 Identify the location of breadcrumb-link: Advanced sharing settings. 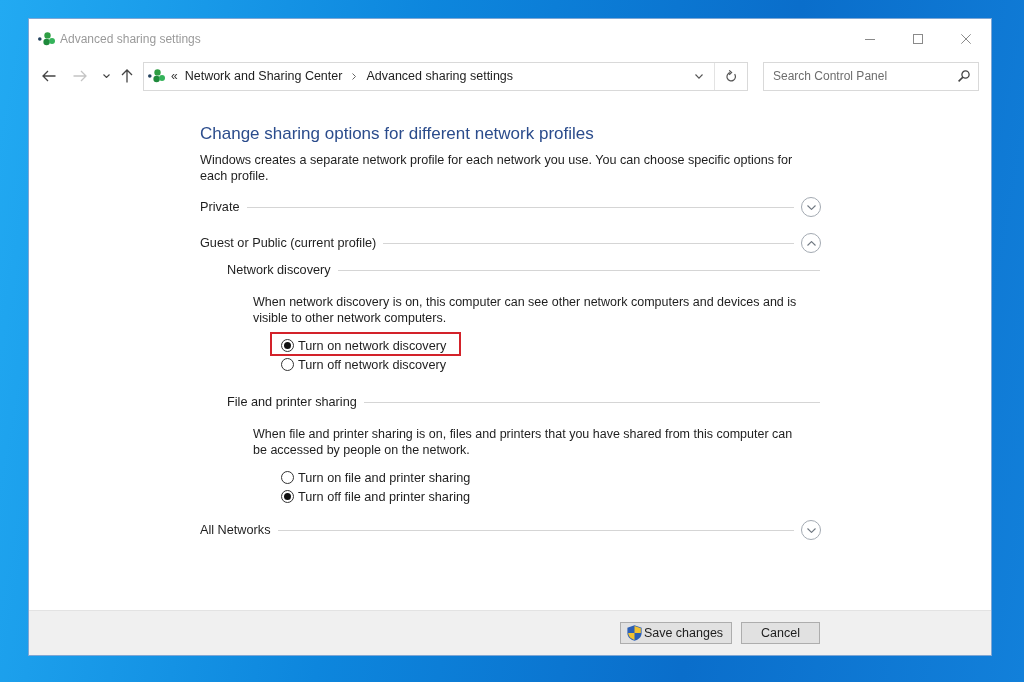
(440, 76).